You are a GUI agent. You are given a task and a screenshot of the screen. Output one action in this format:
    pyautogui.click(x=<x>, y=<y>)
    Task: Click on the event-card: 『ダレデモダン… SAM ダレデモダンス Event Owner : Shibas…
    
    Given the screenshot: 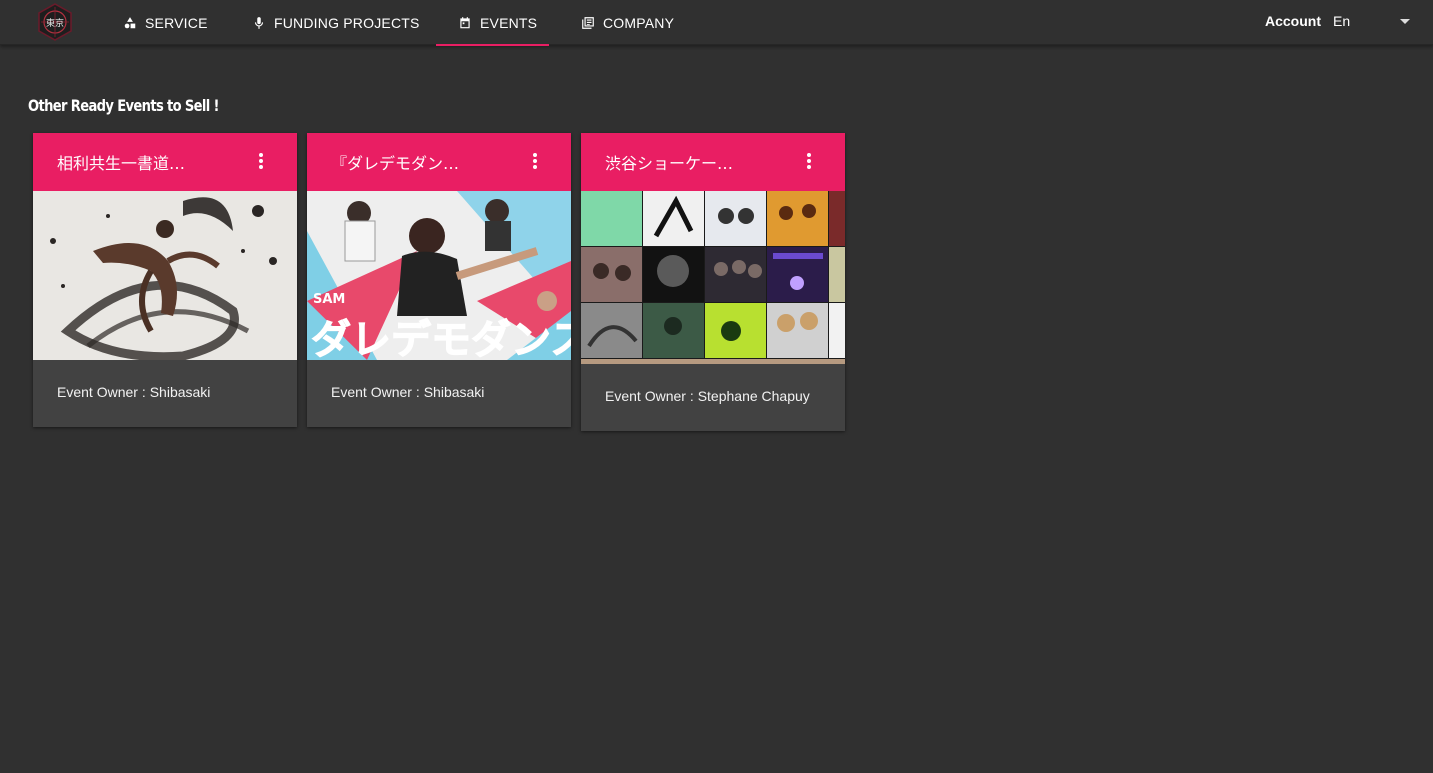 What is the action you would take?
    pyautogui.click(x=439, y=280)
    